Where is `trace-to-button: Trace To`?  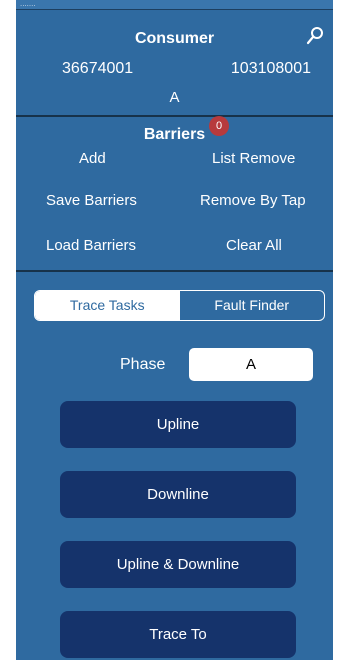
trace-to-button: Trace To is located at coordinates (178, 634).